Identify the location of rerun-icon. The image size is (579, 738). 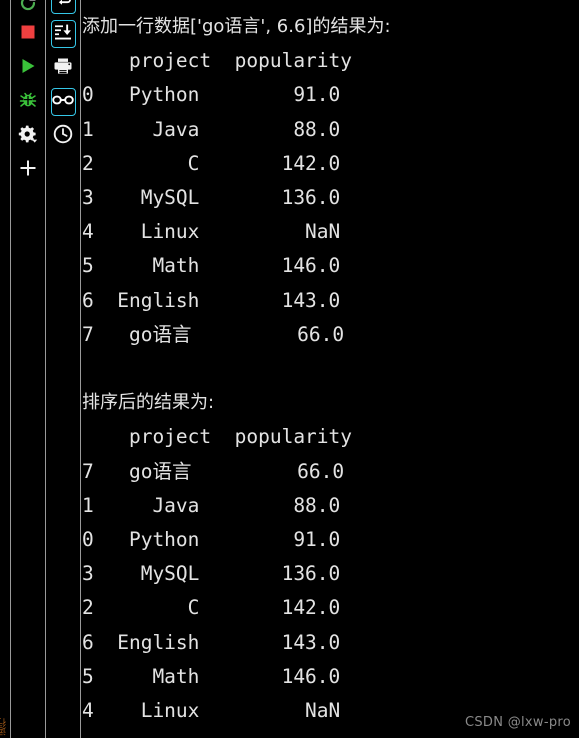
(28, 8).